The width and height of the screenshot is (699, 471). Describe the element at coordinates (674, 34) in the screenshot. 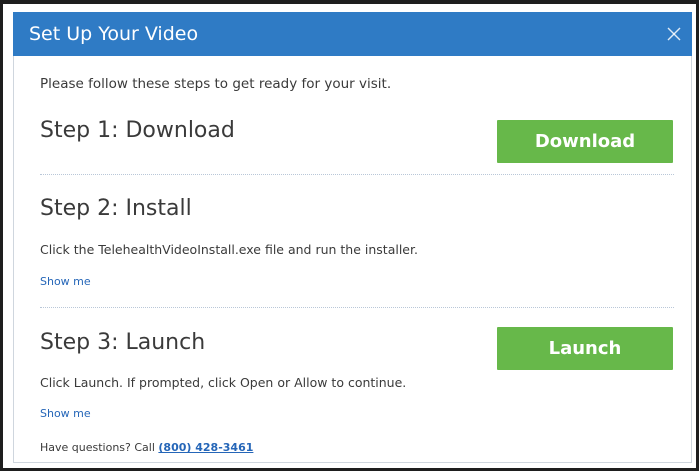

I see `close-icon` at that location.